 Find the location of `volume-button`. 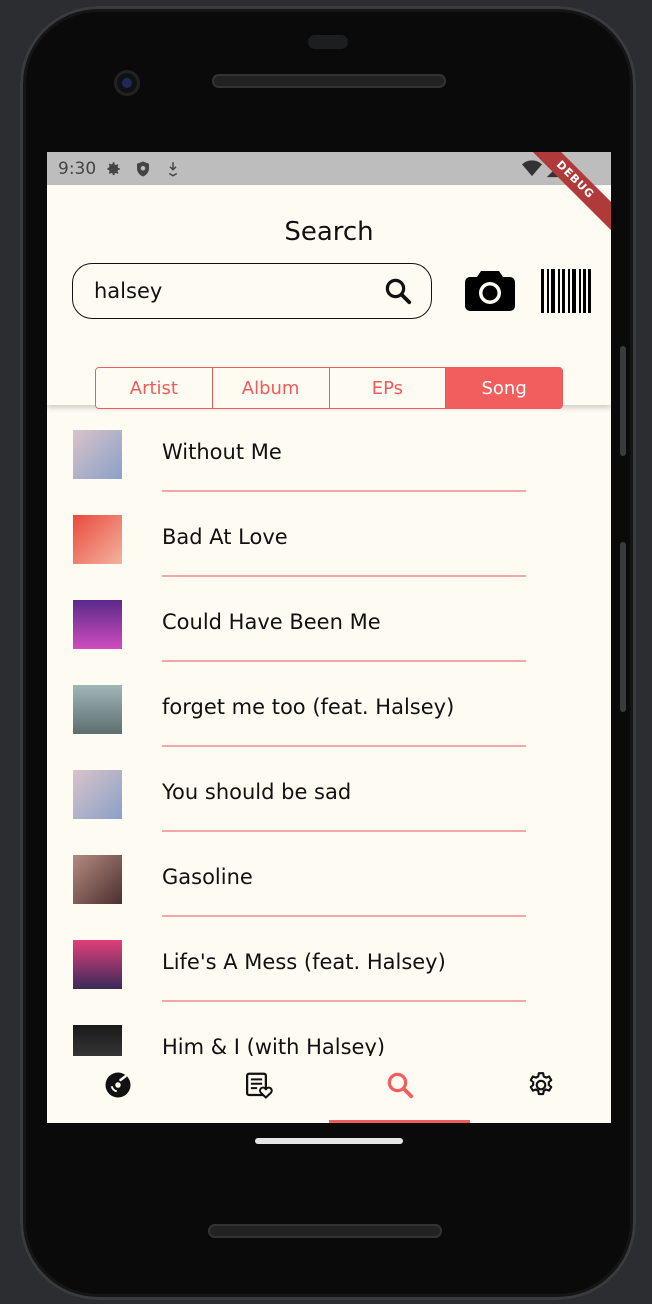

volume-button is located at coordinates (623, 401).